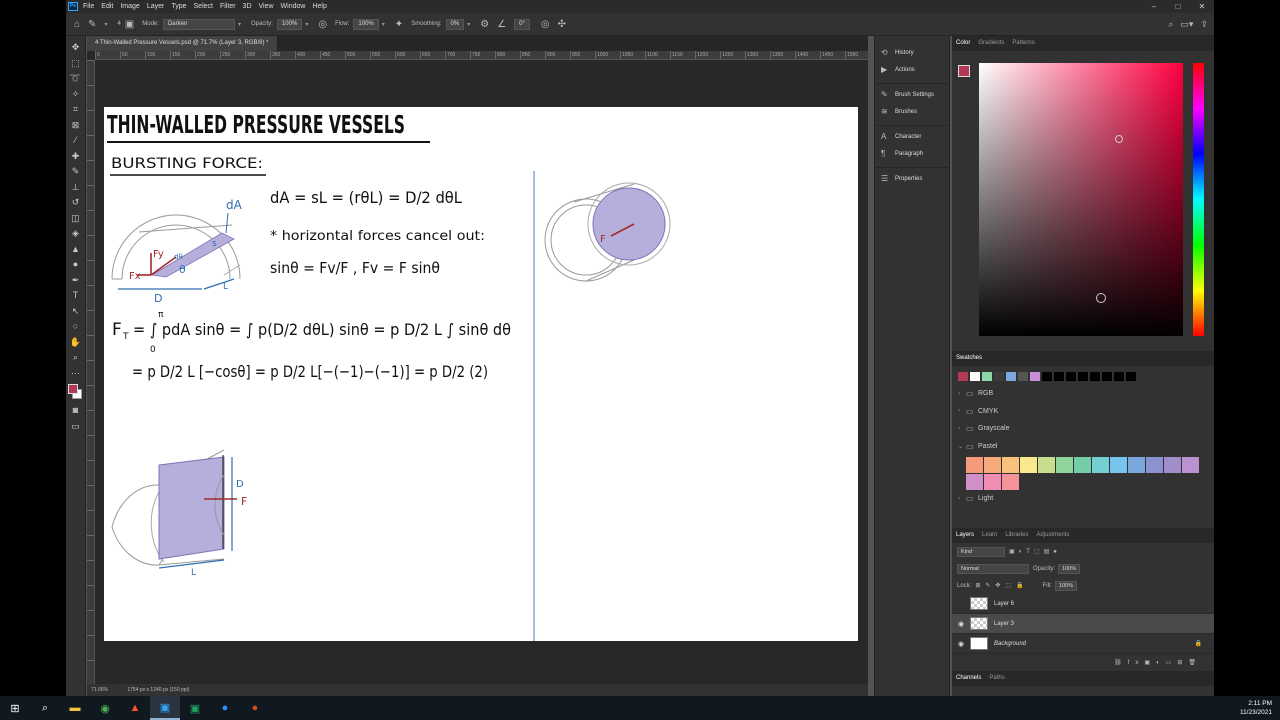 The height and width of the screenshot is (720, 1280). What do you see at coordinates (1052, 535) in the screenshot?
I see `tab-adjustments: Adjustments` at bounding box center [1052, 535].